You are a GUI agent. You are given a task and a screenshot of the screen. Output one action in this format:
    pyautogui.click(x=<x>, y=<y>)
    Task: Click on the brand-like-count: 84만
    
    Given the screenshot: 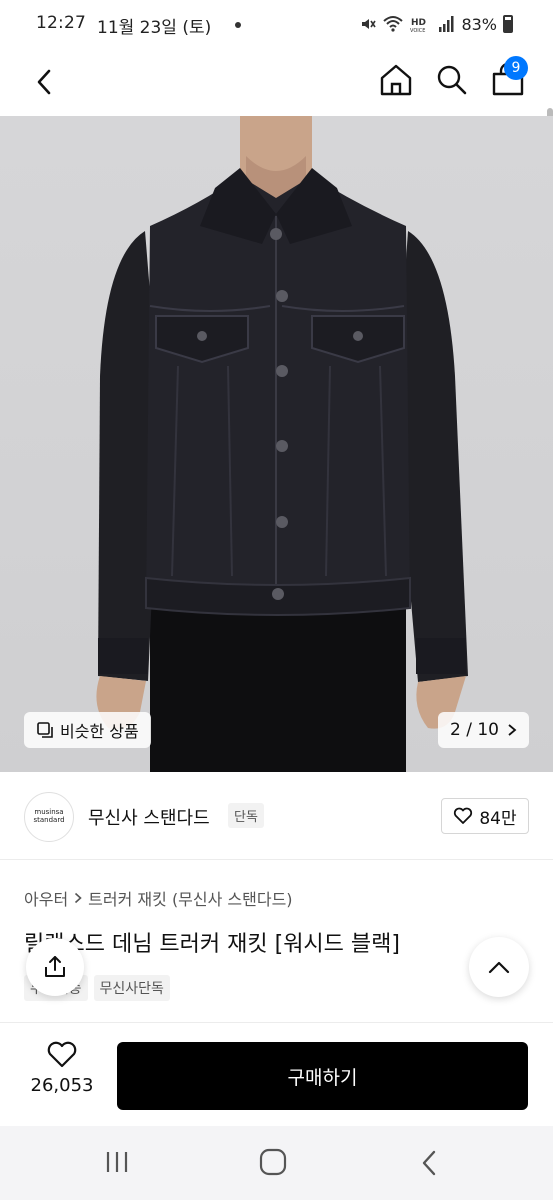 What is the action you would take?
    pyautogui.click(x=498, y=818)
    